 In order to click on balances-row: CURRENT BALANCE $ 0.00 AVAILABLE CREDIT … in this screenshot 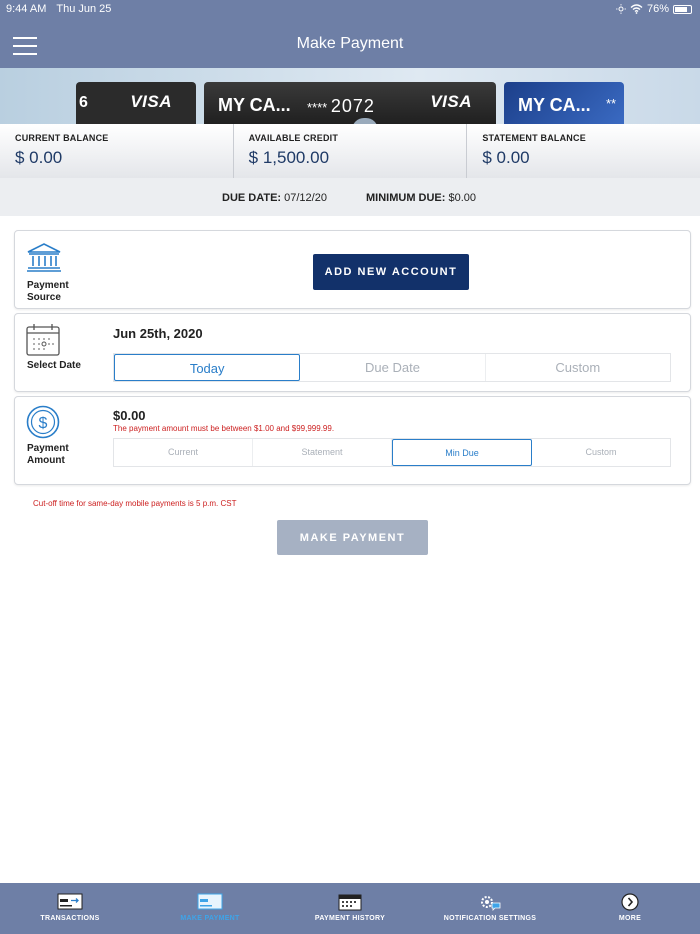, I will do `click(350, 151)`.